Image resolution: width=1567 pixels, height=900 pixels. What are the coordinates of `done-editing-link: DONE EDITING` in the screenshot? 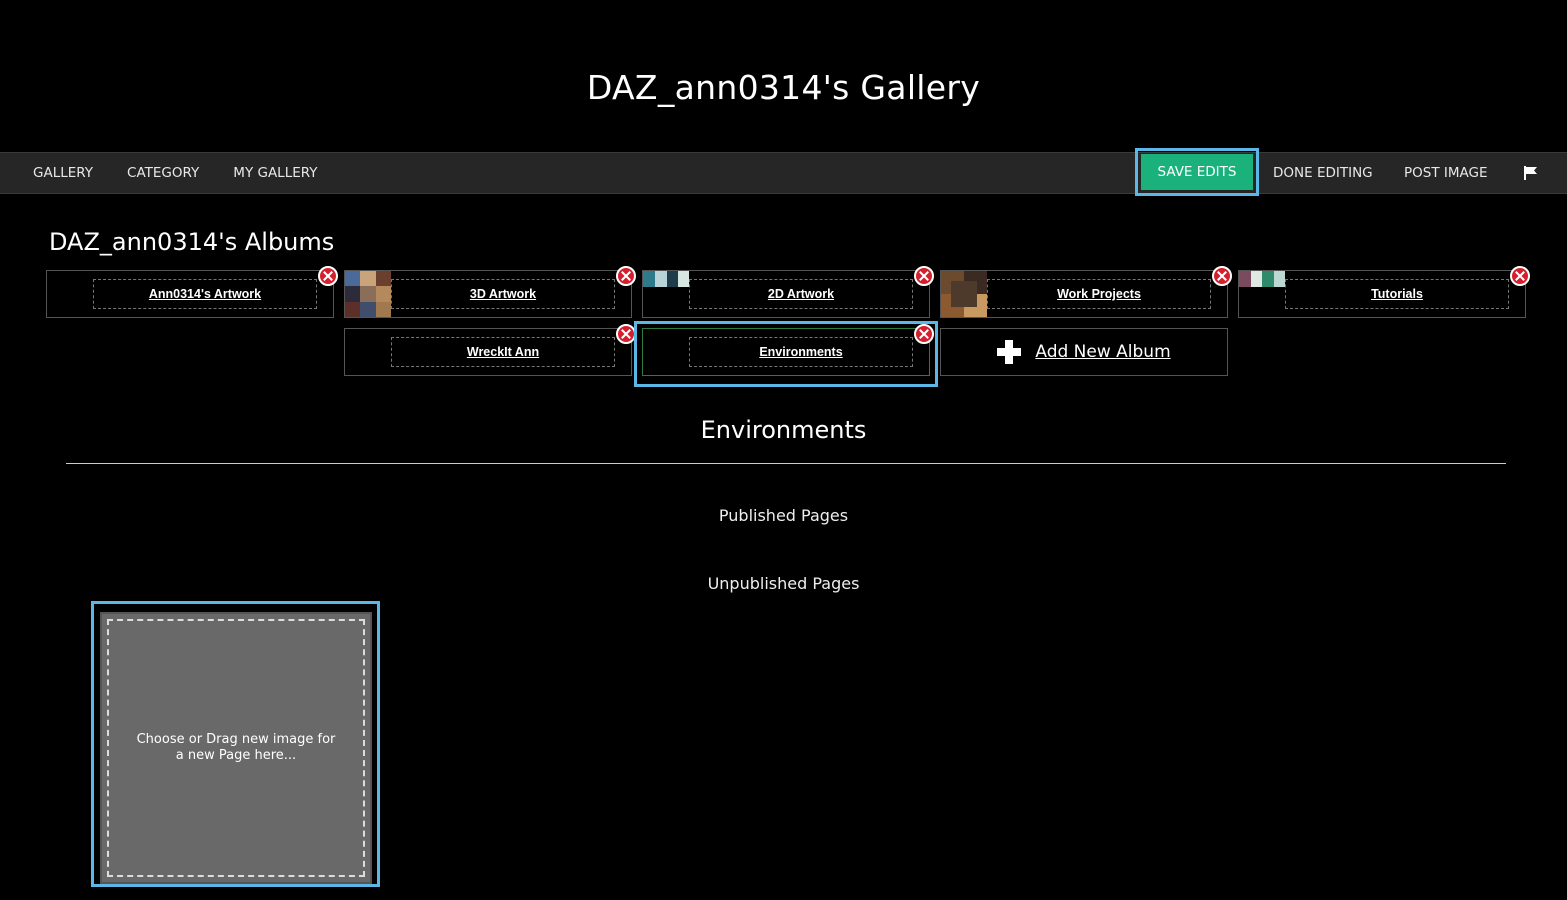 It's located at (1323, 173).